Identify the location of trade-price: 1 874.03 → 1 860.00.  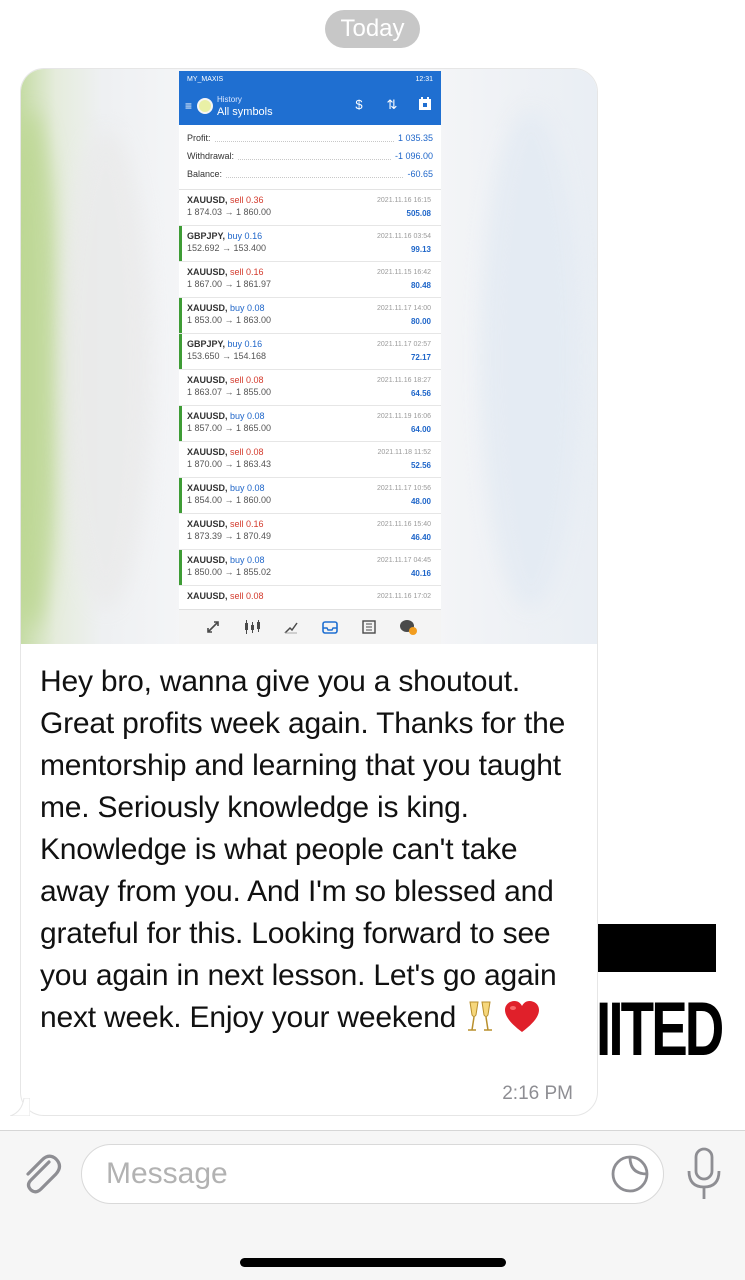
(229, 212).